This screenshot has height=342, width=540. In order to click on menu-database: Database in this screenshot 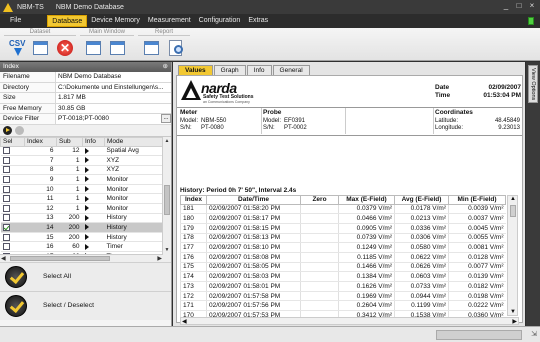, I will do `click(67, 21)`.